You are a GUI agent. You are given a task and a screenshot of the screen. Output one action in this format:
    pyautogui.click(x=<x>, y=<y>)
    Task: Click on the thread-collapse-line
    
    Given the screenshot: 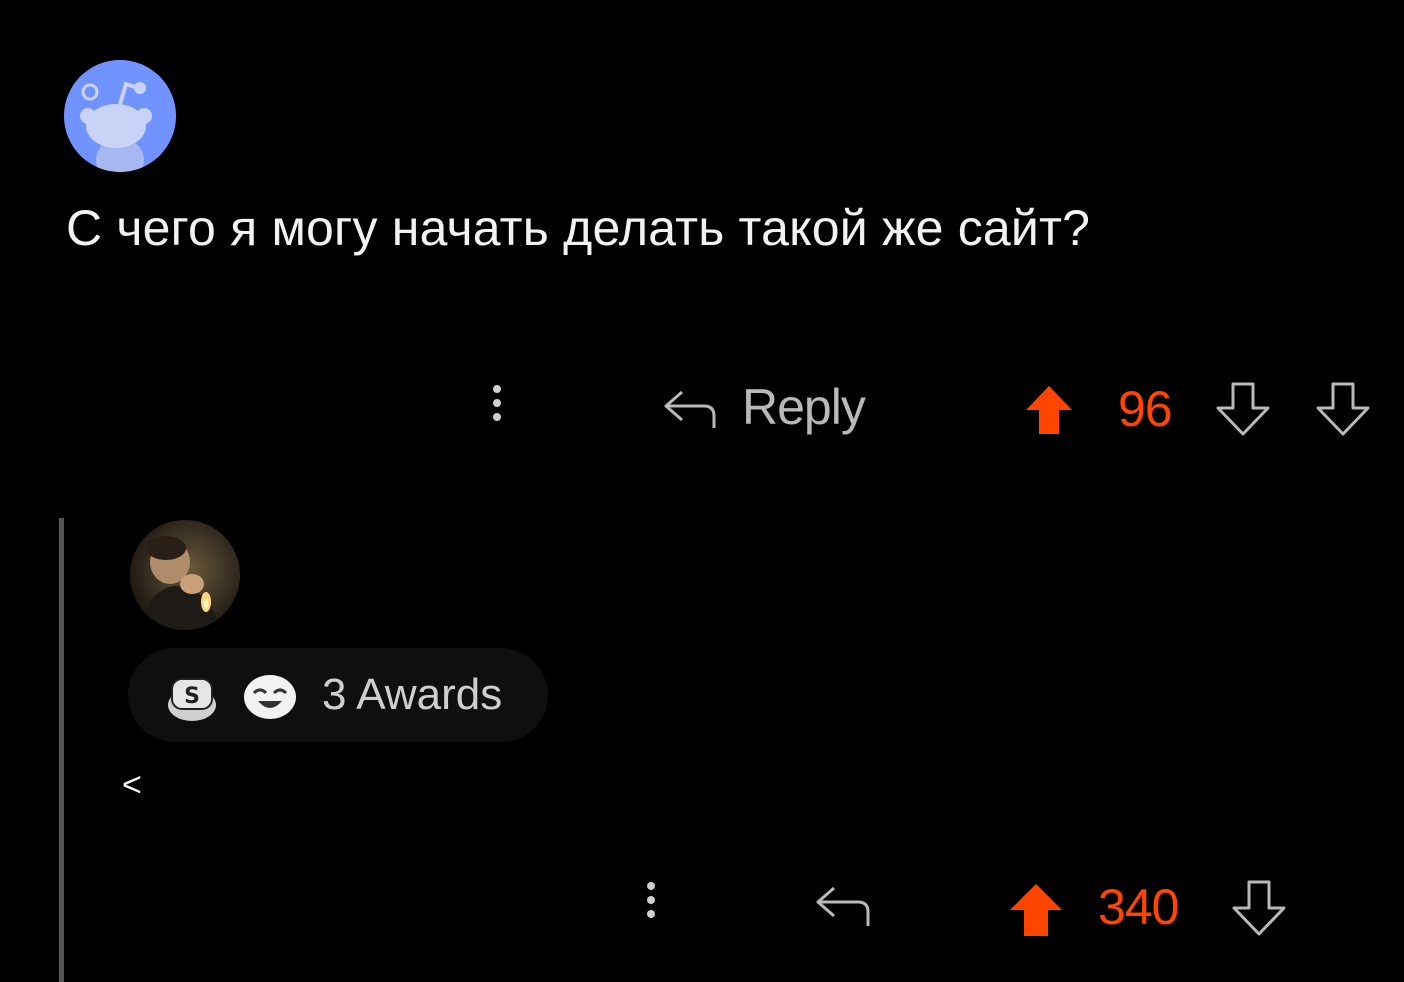 What is the action you would take?
    pyautogui.click(x=61, y=750)
    